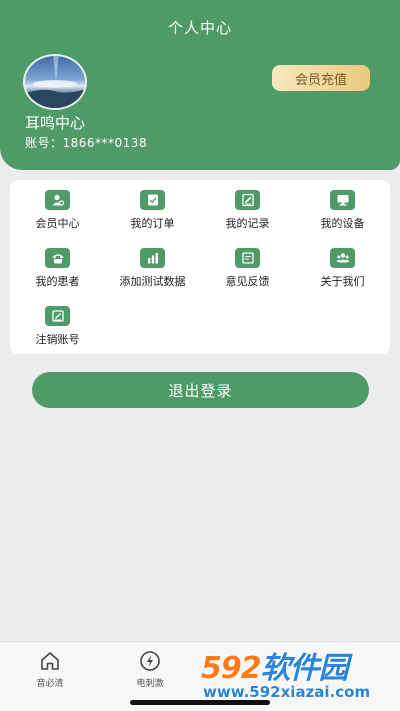 This screenshot has width=400, height=711. Describe the element at coordinates (247, 200) in the screenshot. I see `record-icon` at that location.